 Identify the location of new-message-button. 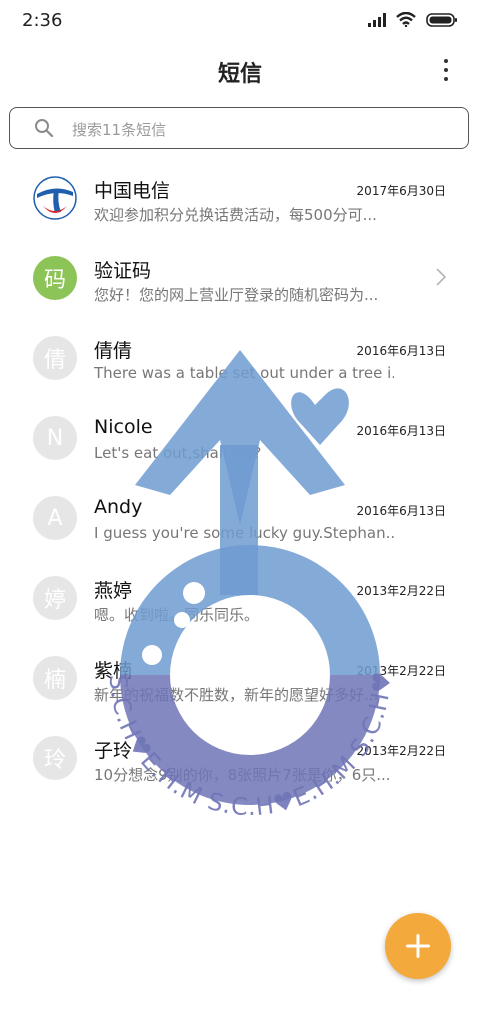
(418, 946).